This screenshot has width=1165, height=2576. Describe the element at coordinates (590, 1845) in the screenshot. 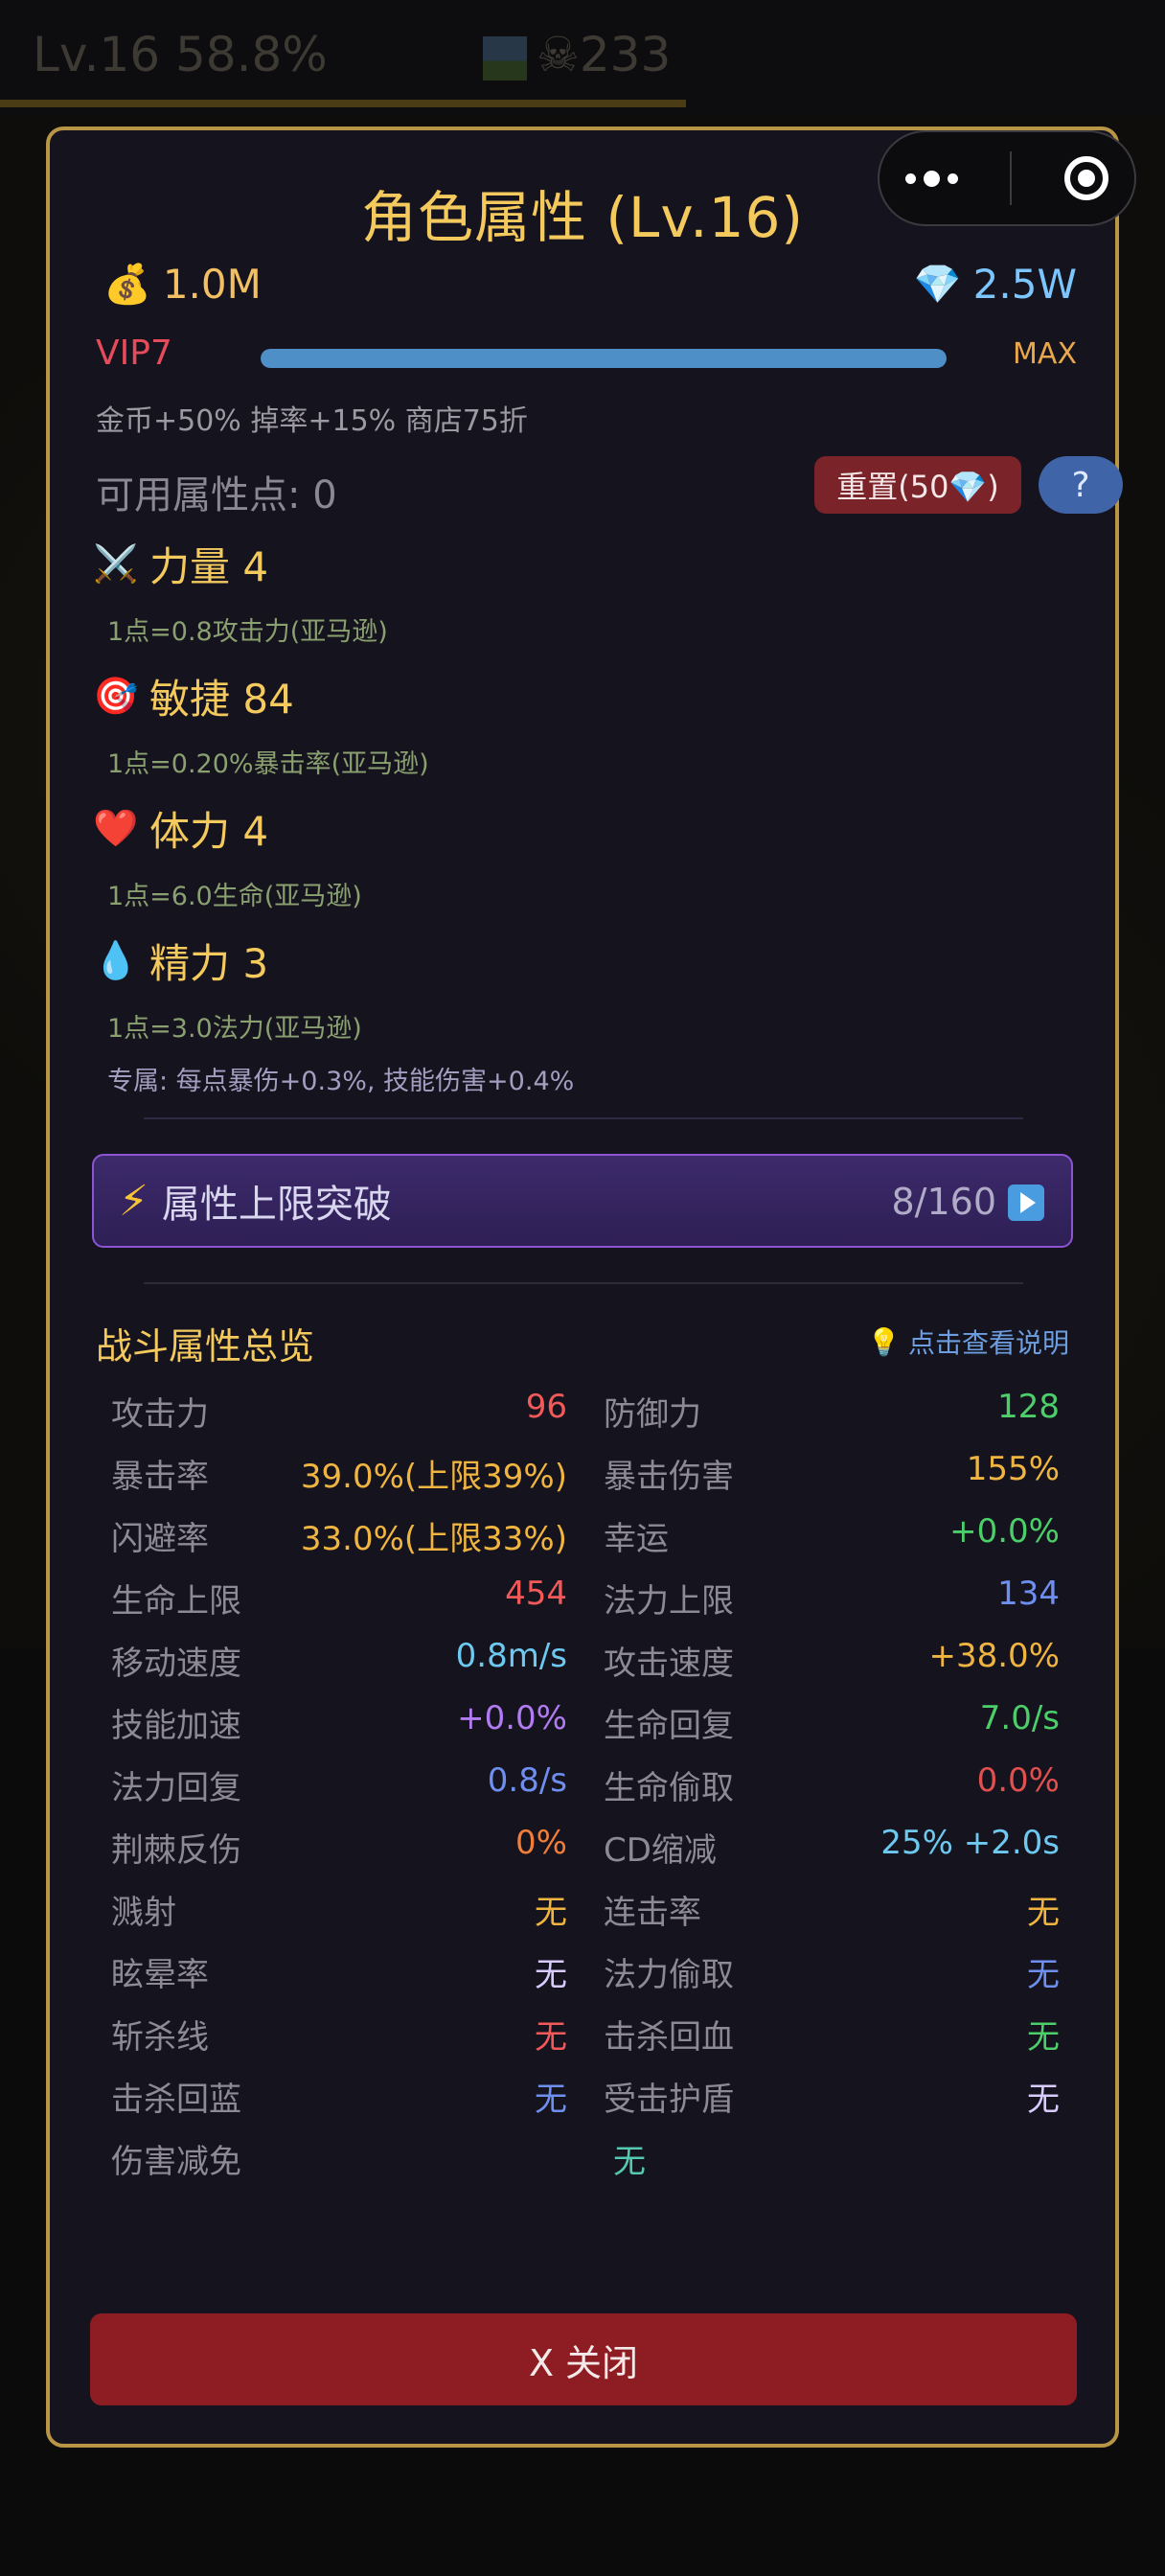

I see `stat-row: 荆棘反伤 0% CD缩减 25% +2.0s` at that location.